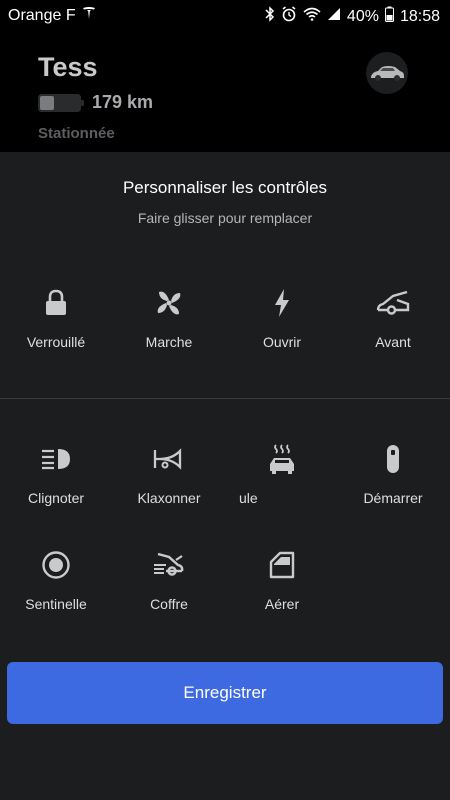 This screenshot has width=450, height=800. Describe the element at coordinates (123, 102) in the screenshot. I see `vehicle-range: 179 km` at that location.